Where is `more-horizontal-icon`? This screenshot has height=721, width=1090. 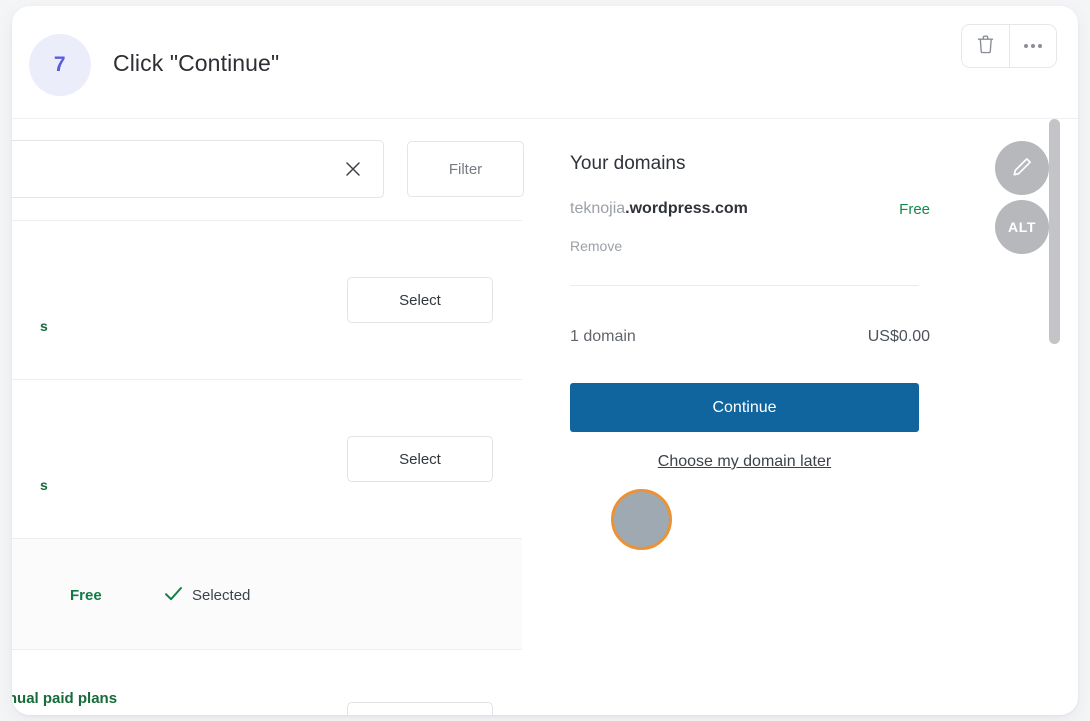 more-horizontal-icon is located at coordinates (1033, 46).